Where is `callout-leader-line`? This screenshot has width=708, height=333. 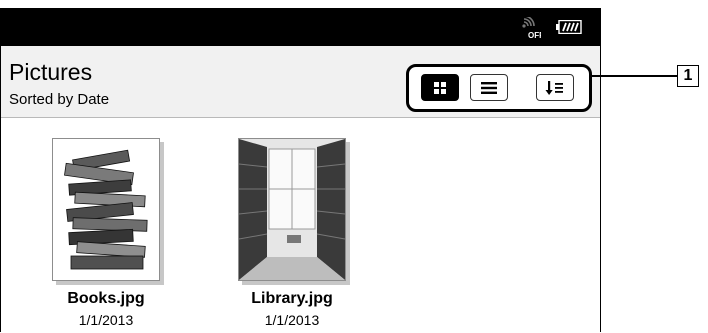
callout-leader-line is located at coordinates (634, 76).